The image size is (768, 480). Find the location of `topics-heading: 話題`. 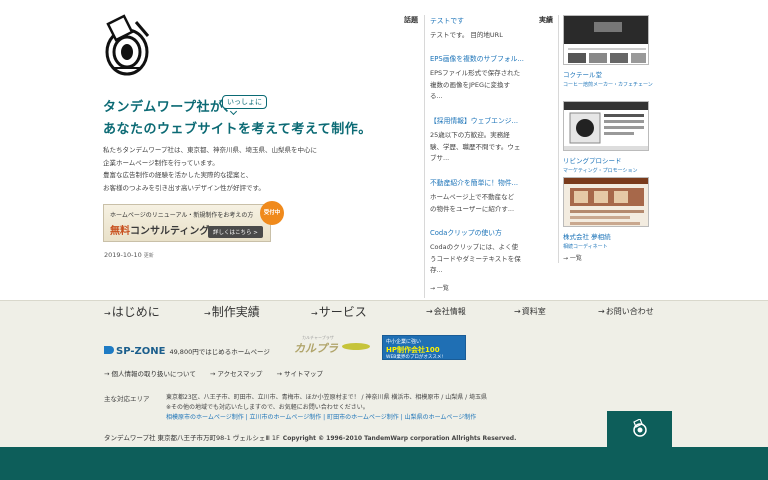

topics-heading: 話題 is located at coordinates (411, 20).